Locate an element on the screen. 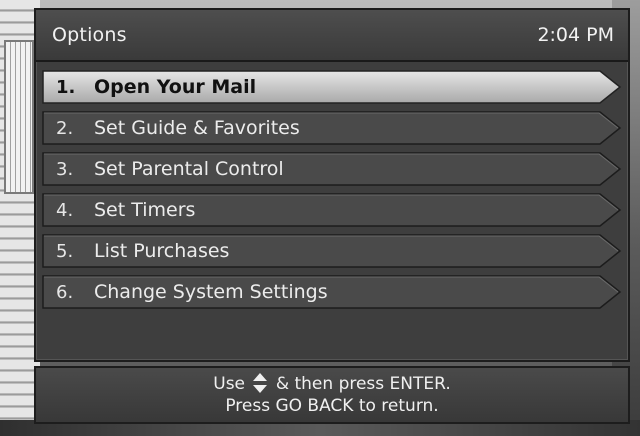  menu-item-number: 2. is located at coordinates (65, 128).